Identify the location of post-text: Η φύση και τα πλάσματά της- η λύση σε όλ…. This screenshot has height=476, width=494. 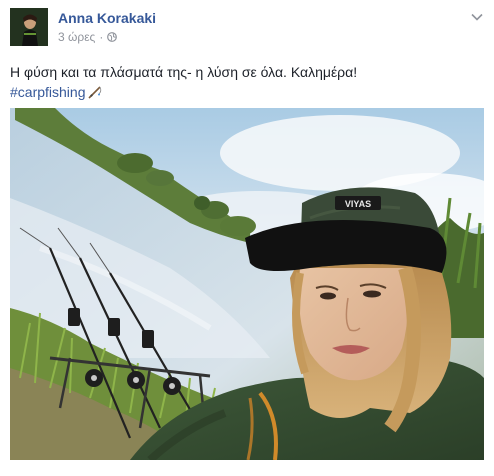
(247, 82).